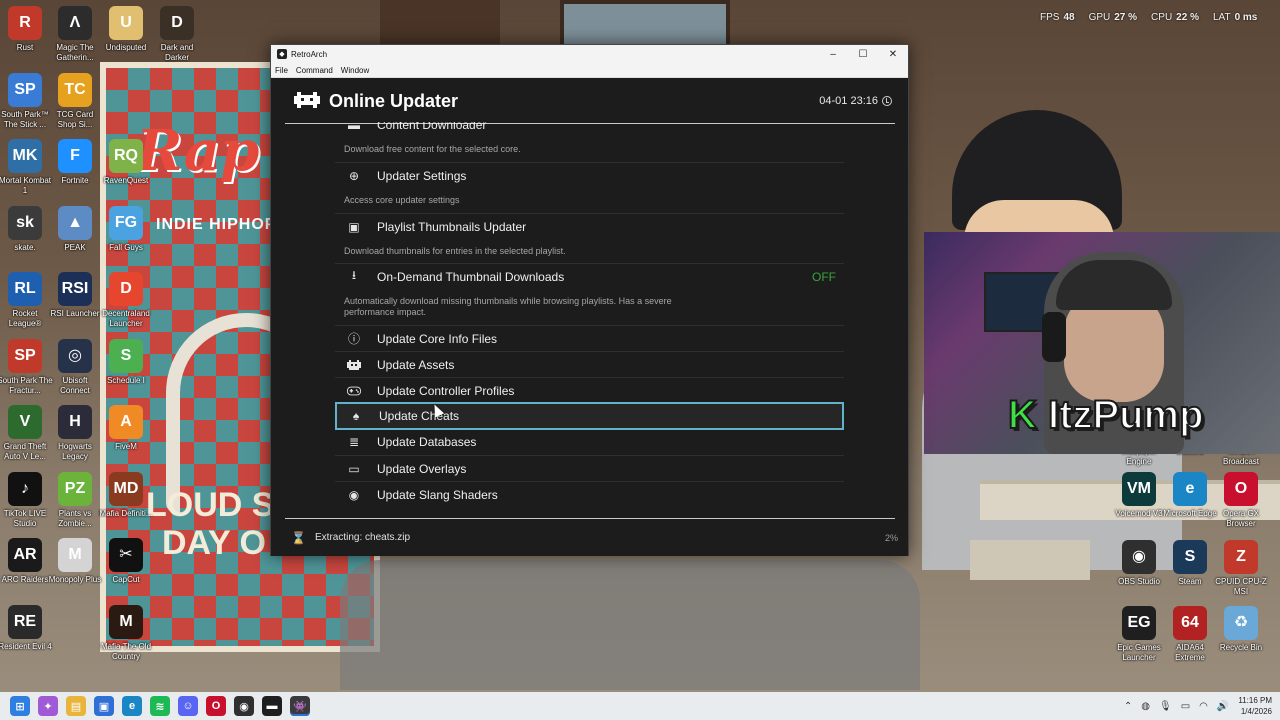  Describe the element at coordinates (26, 29) in the screenshot. I see `desktop-shortcut: R Rust` at that location.